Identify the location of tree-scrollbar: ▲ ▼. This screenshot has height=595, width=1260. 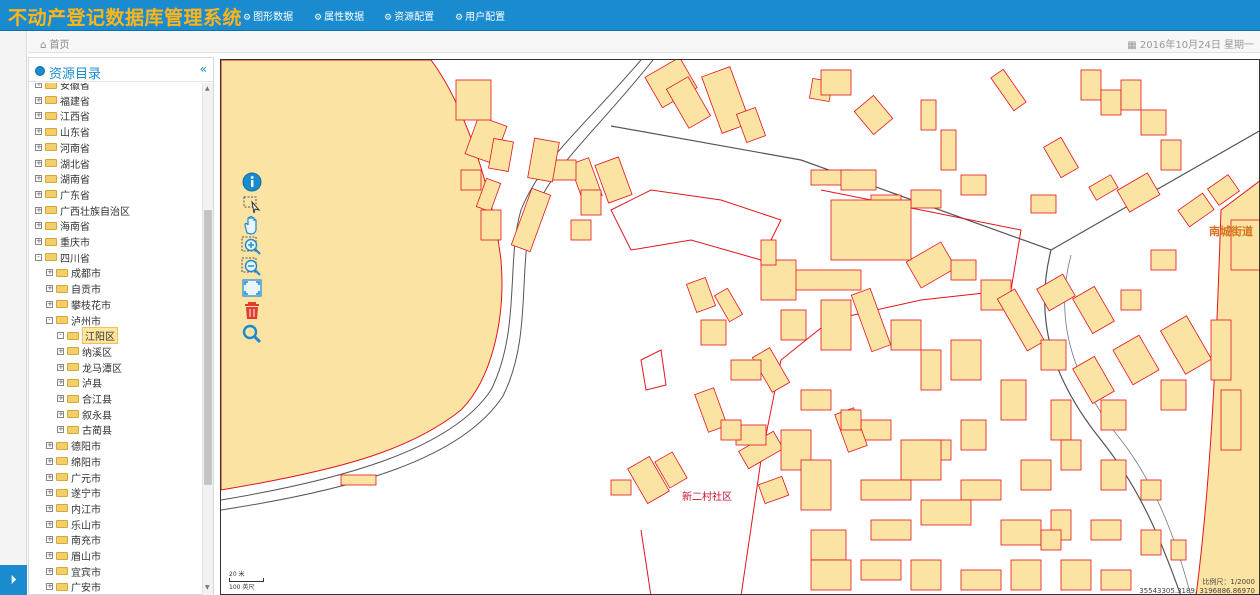
(207, 339).